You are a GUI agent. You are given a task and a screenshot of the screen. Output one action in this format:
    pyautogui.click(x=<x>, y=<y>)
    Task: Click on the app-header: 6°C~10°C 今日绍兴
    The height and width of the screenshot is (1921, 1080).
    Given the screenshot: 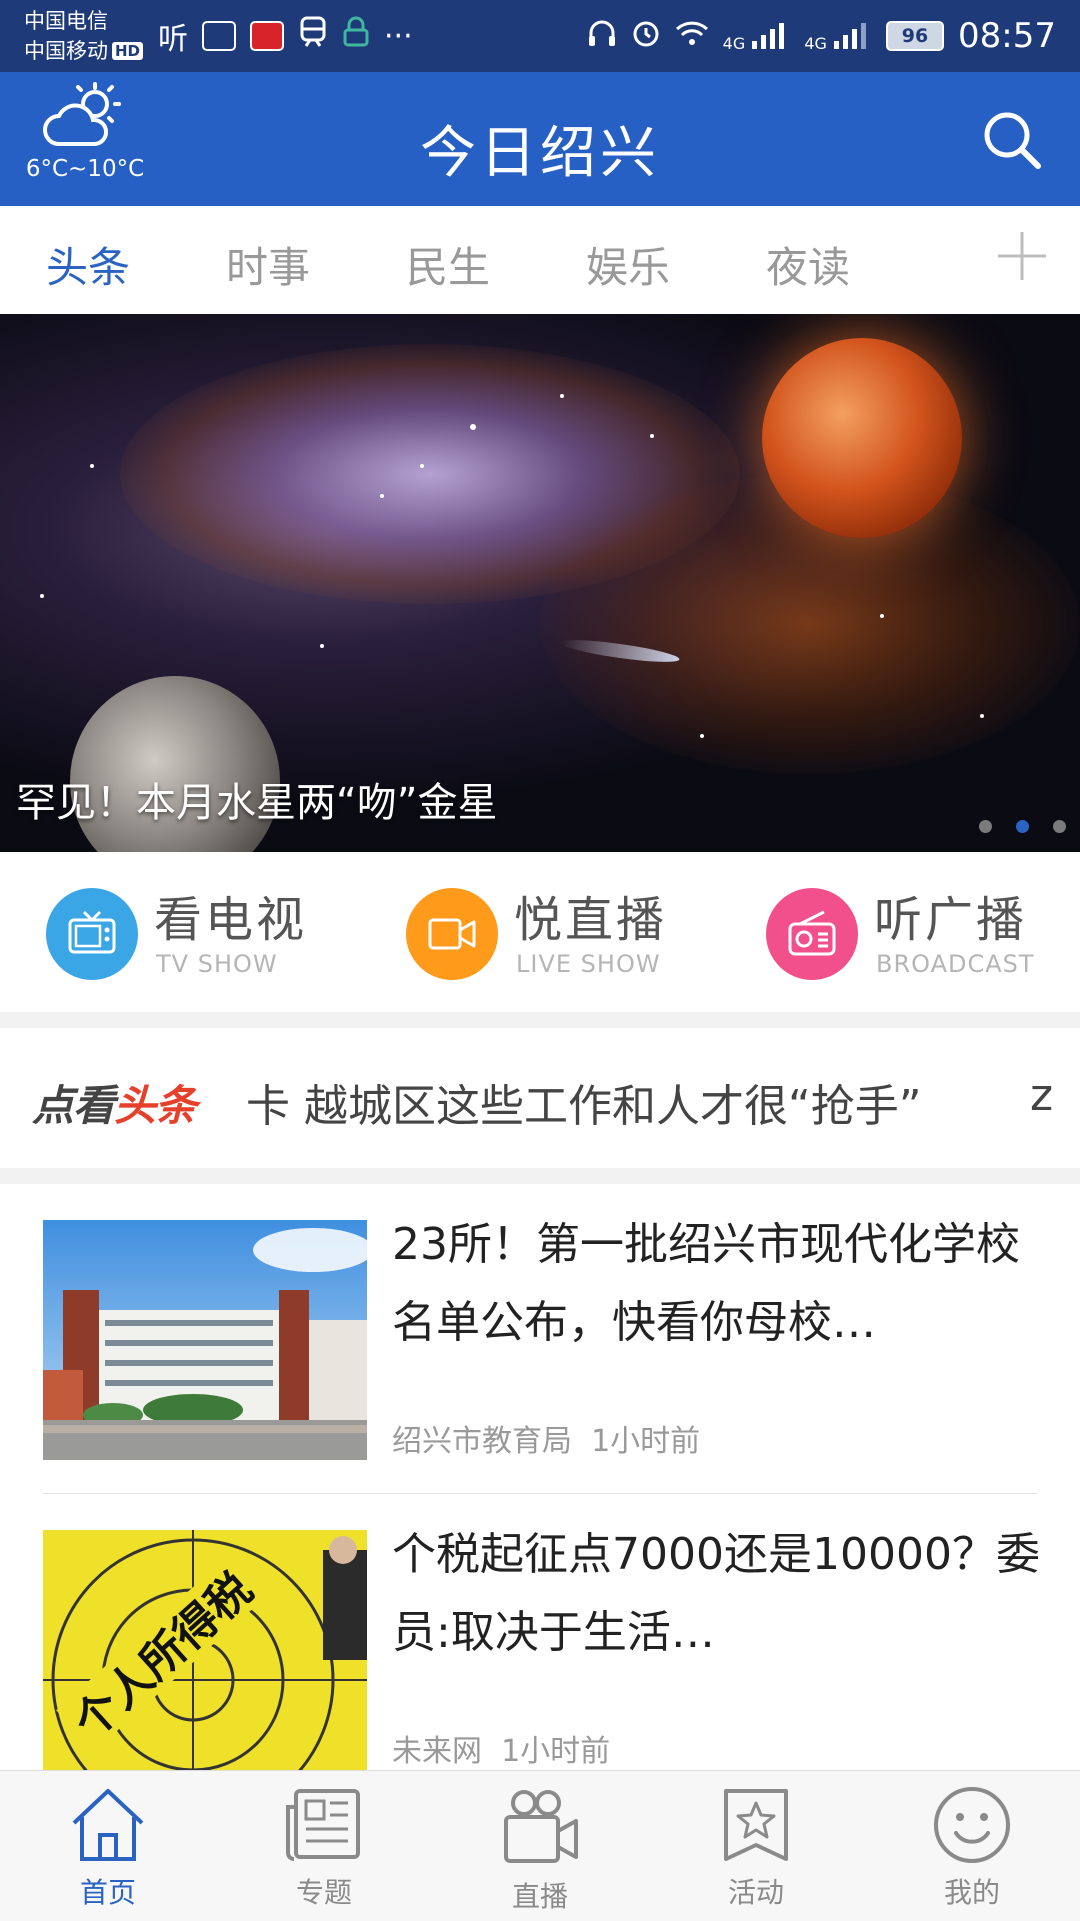 What is the action you would take?
    pyautogui.click(x=540, y=139)
    